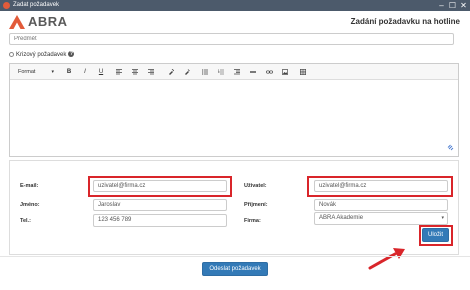 This screenshot has width=470, height=290. I want to click on abra-logo: ABRA, so click(39, 22).